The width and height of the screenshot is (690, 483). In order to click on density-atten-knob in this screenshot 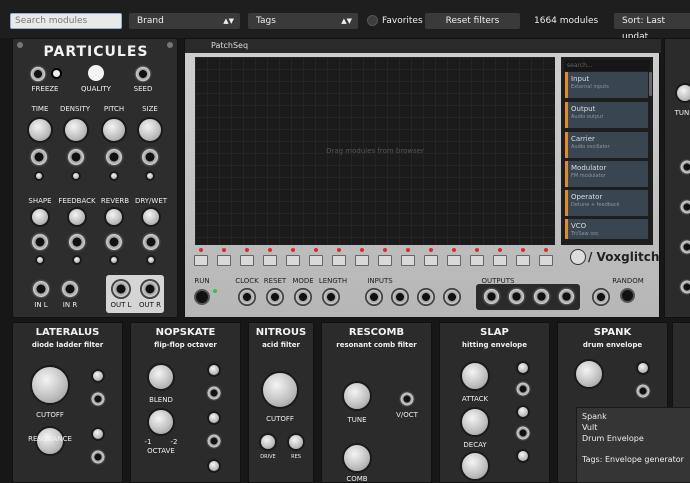, I will do `click(76, 176)`.